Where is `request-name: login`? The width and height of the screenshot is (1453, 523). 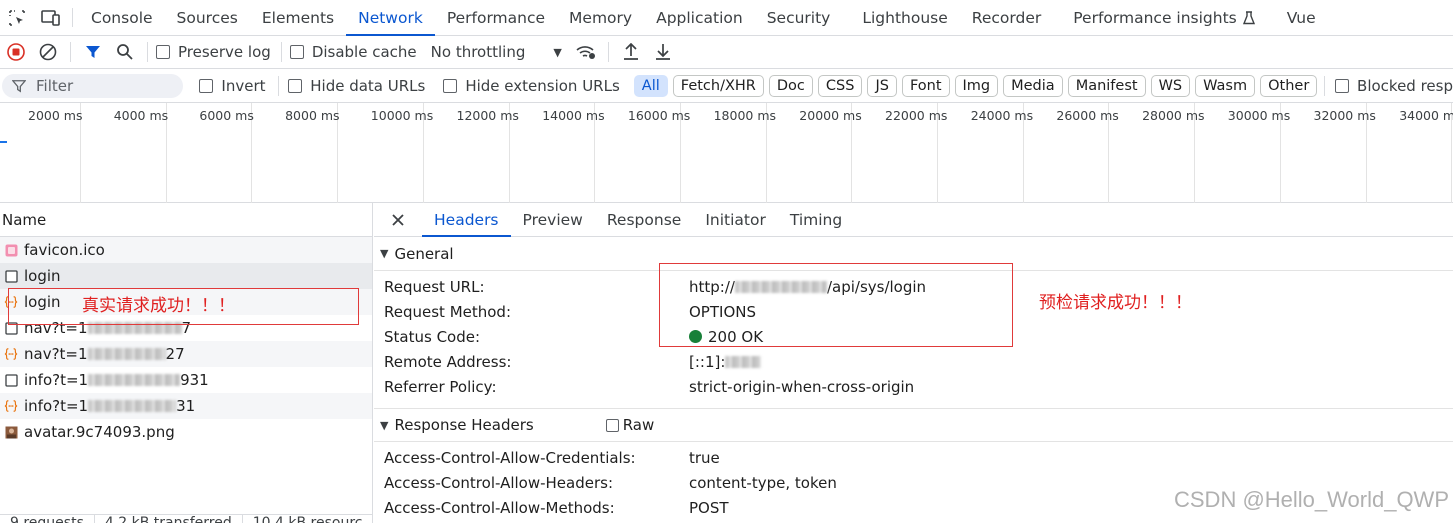 request-name: login is located at coordinates (42, 276).